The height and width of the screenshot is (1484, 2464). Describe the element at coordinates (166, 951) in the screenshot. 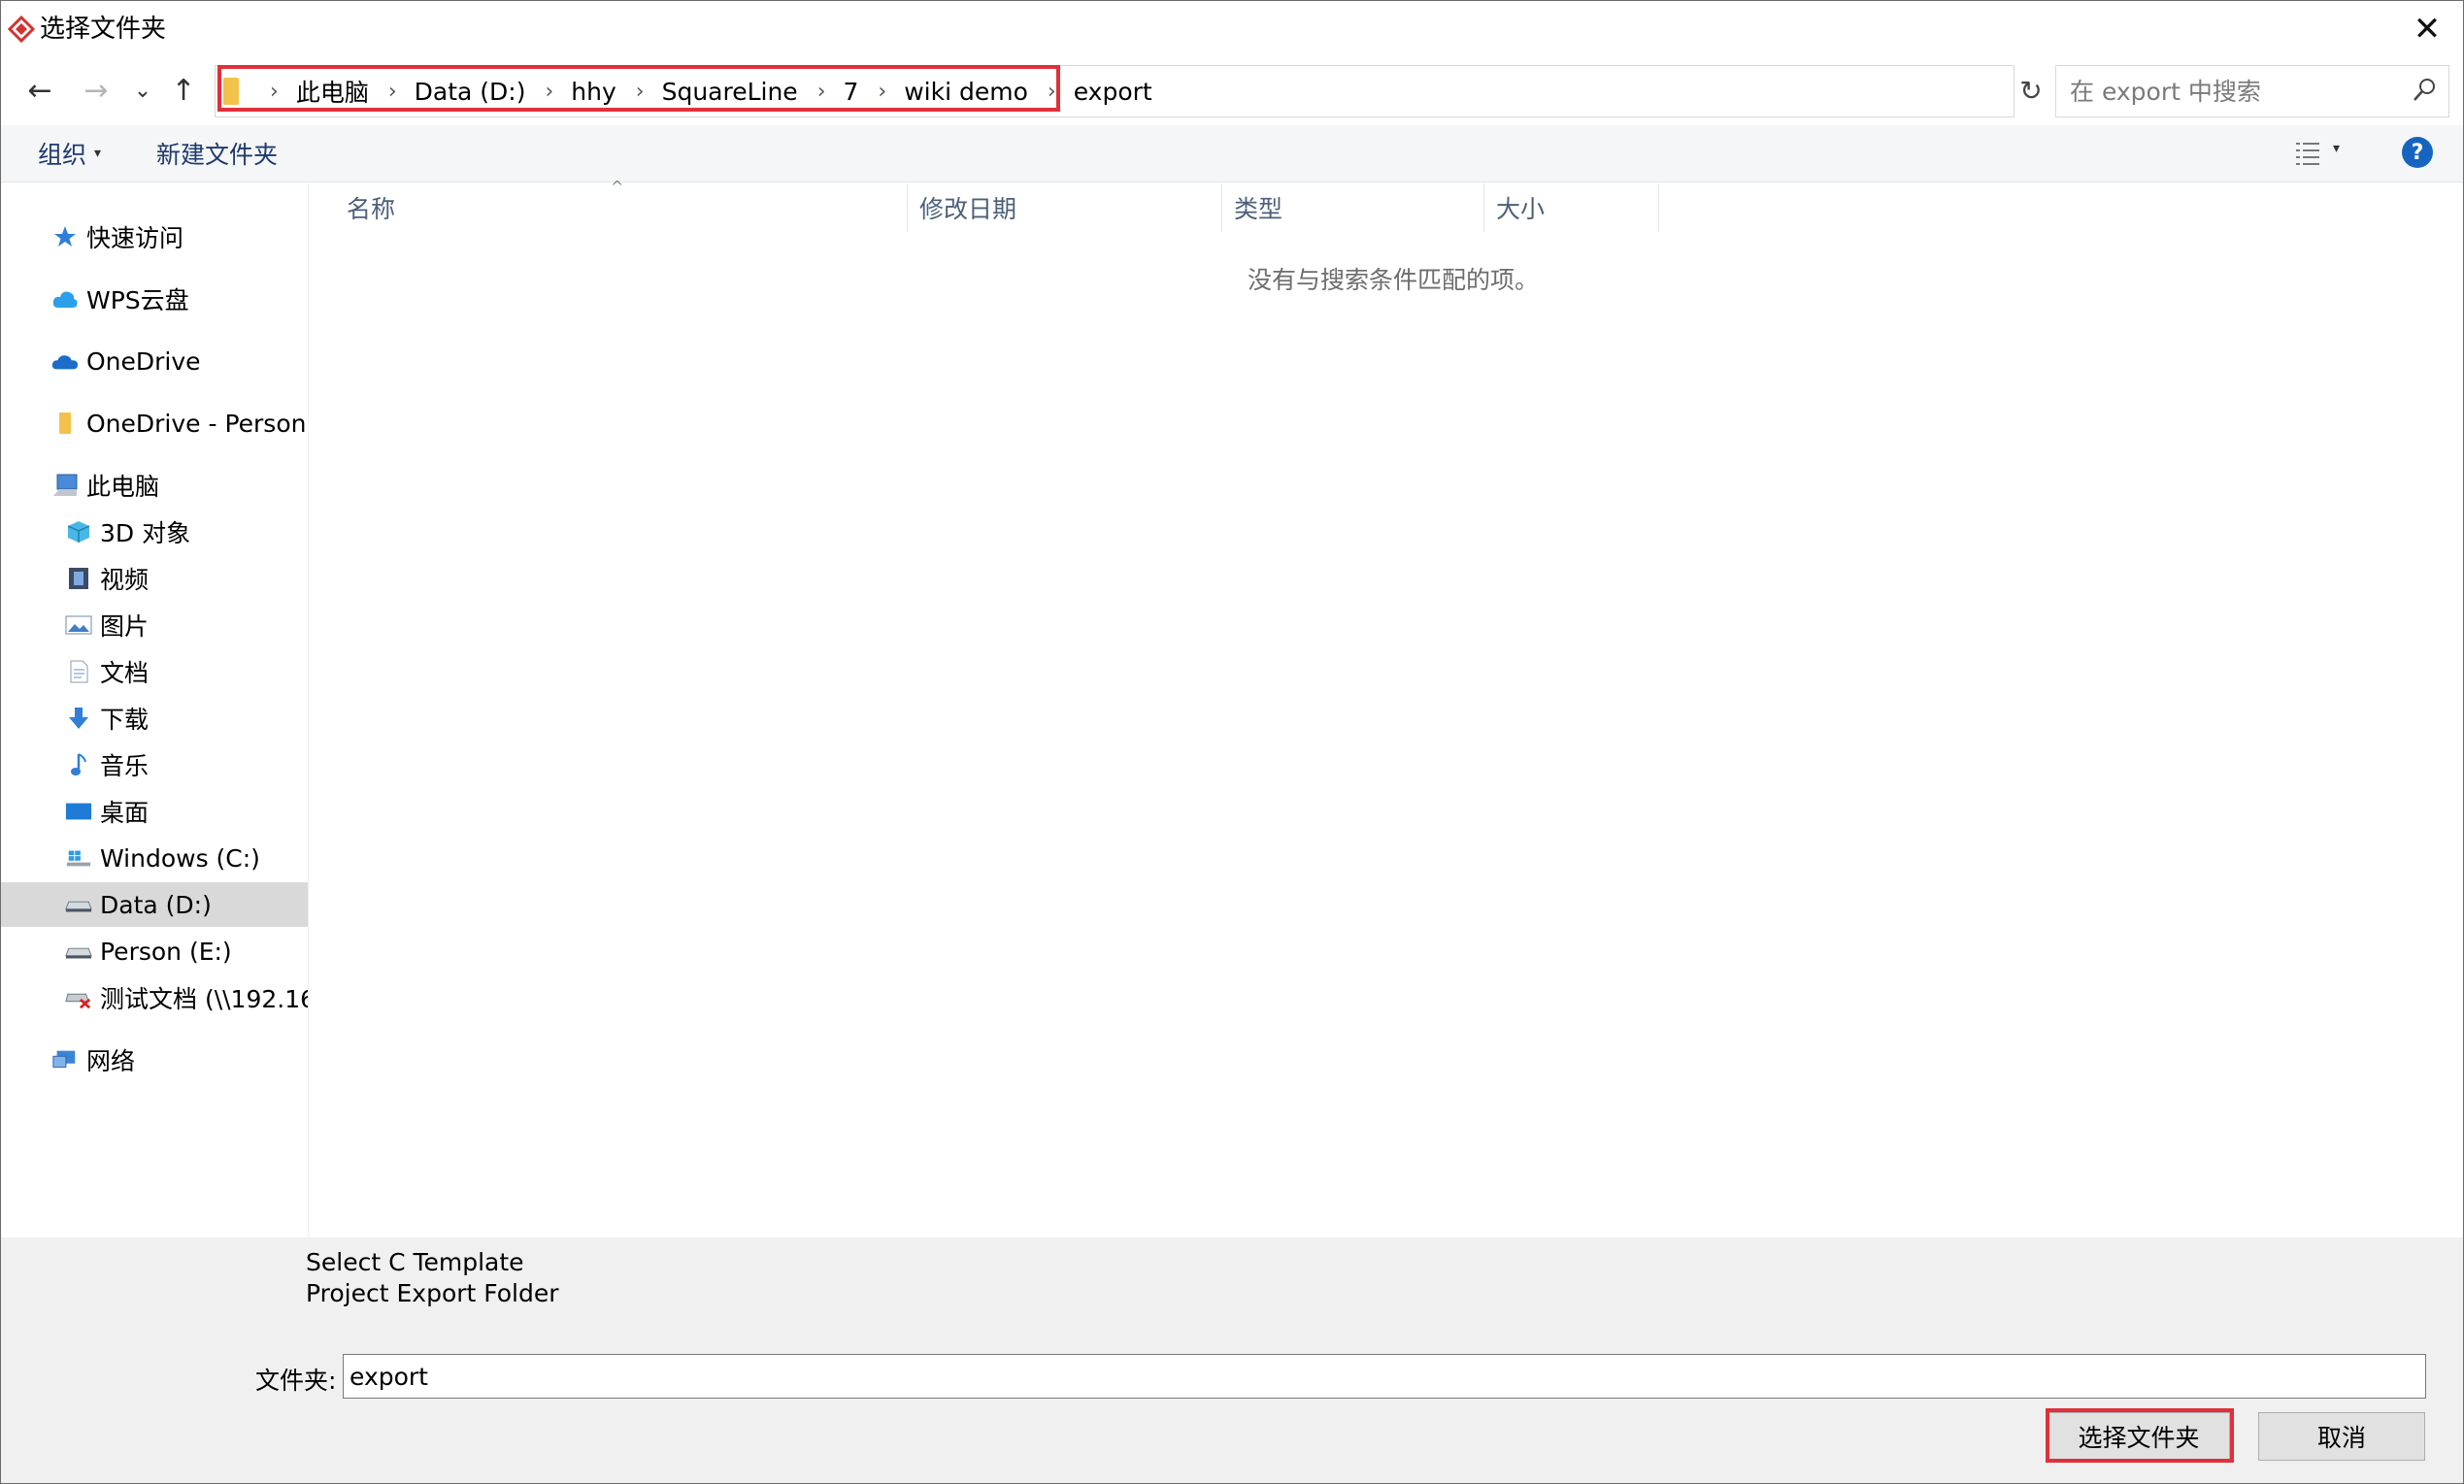

I see `sidebar-item-label: Person (E:)` at that location.